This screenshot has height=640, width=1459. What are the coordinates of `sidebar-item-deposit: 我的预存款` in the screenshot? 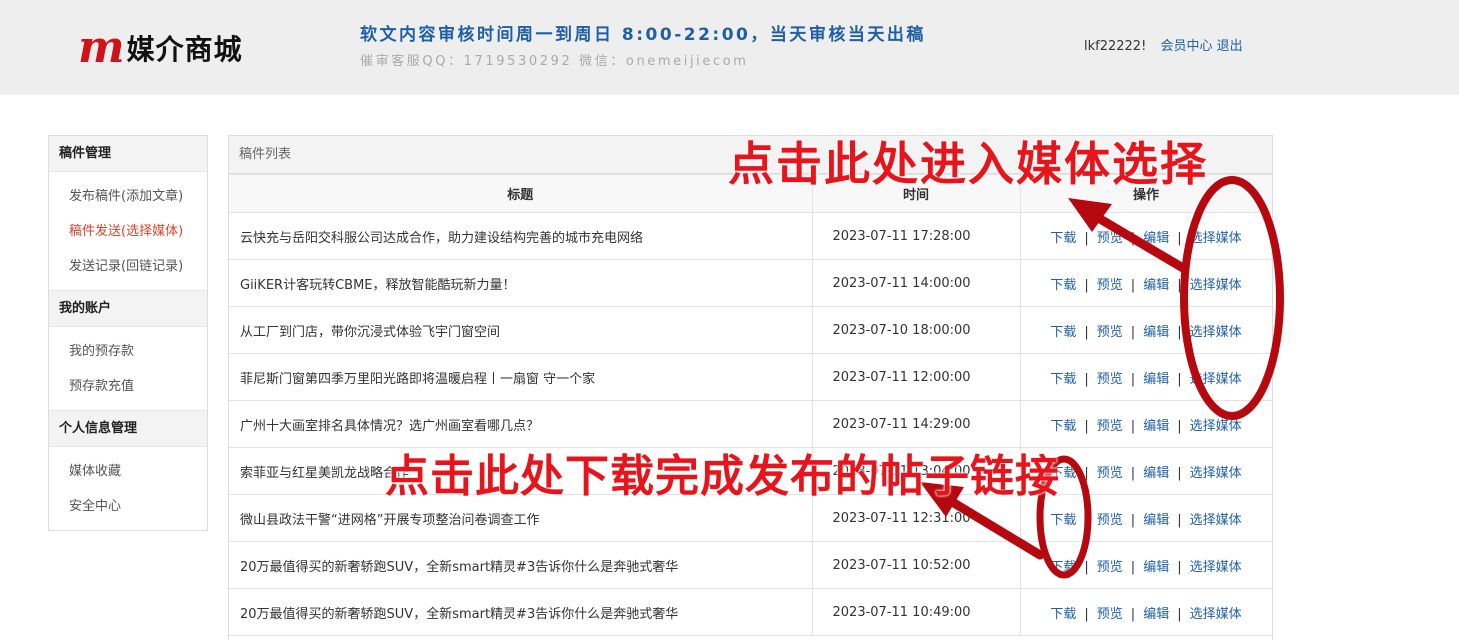 It's located at (128, 351).